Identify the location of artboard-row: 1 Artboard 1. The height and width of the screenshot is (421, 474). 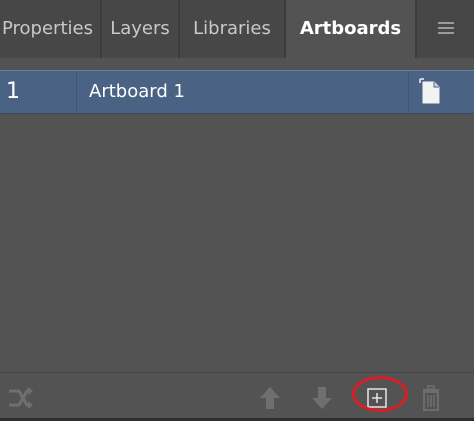
(237, 92).